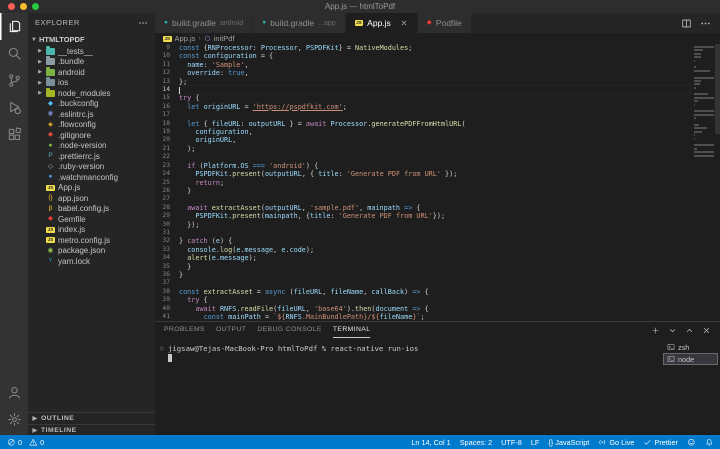  What do you see at coordinates (91, 418) in the screenshot?
I see `outline-section: ▶ OUTLINE` at bounding box center [91, 418].